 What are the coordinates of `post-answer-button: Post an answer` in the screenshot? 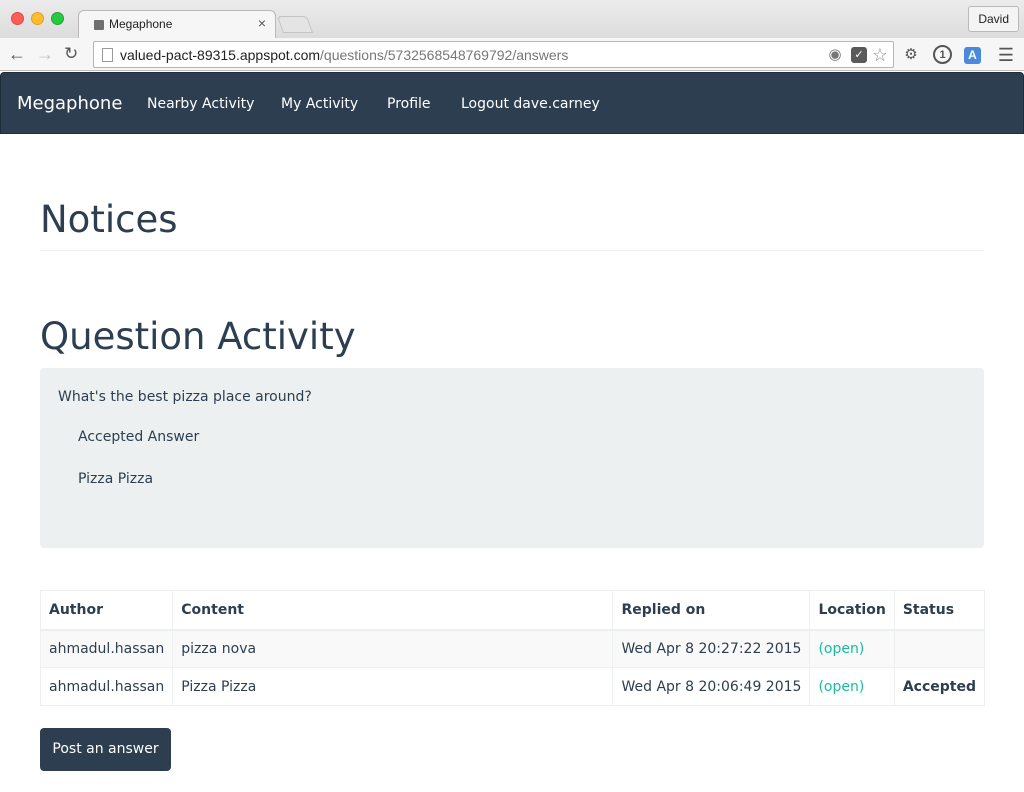 It's located at (105, 749).